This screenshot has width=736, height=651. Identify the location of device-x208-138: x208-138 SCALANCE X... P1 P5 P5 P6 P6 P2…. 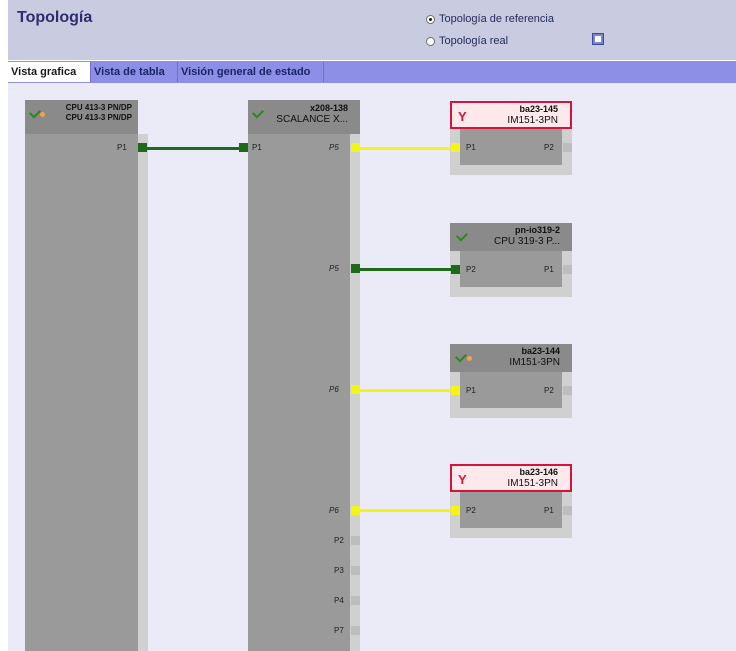
(299, 375).